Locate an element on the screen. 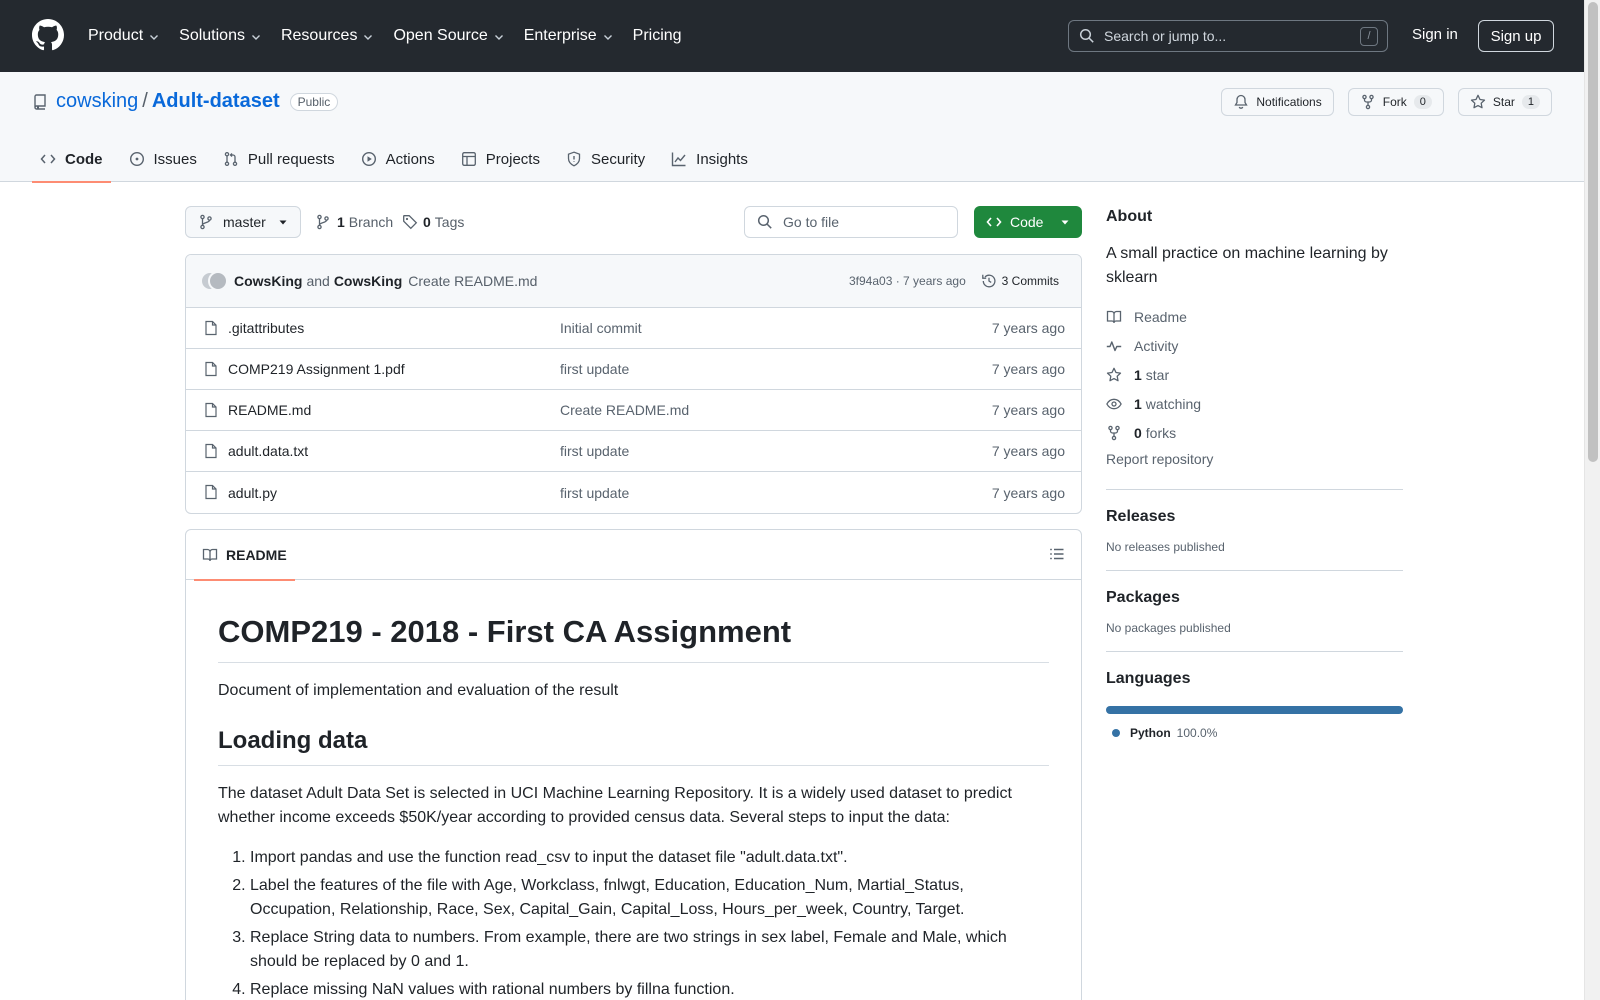  file-row: adult.data.txt first update 7 years ago is located at coordinates (633, 451).